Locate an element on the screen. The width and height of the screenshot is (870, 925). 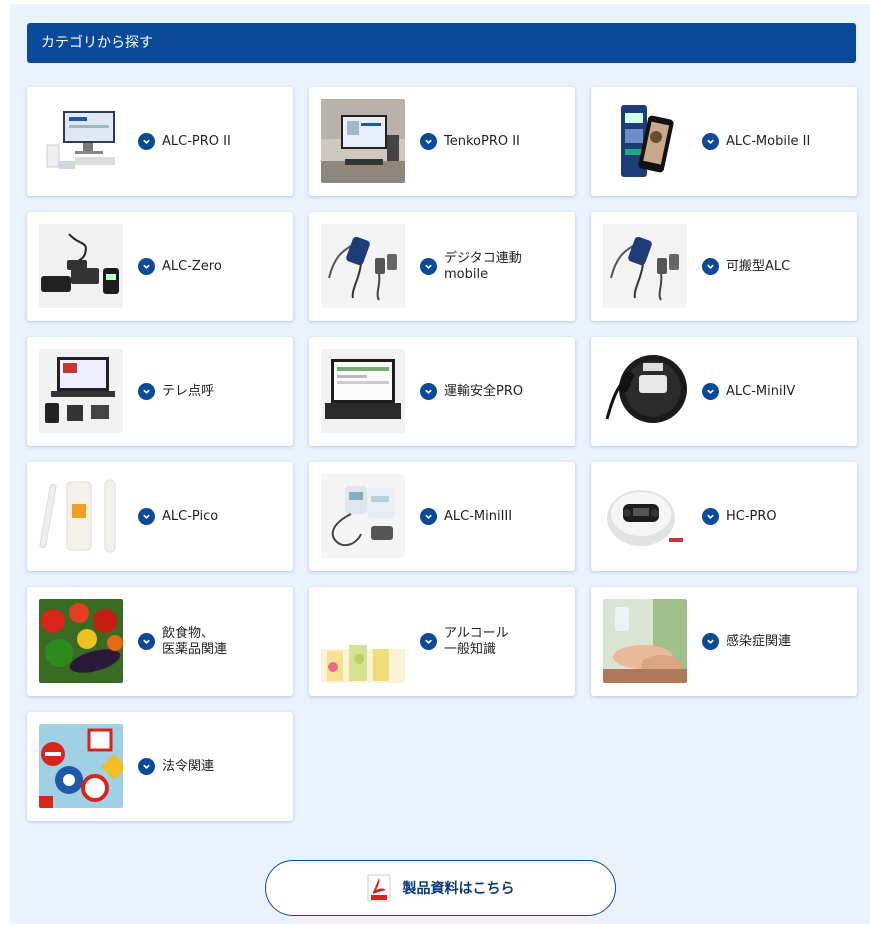
category-card-hc-pro: HC-PRO is located at coordinates (724, 516).